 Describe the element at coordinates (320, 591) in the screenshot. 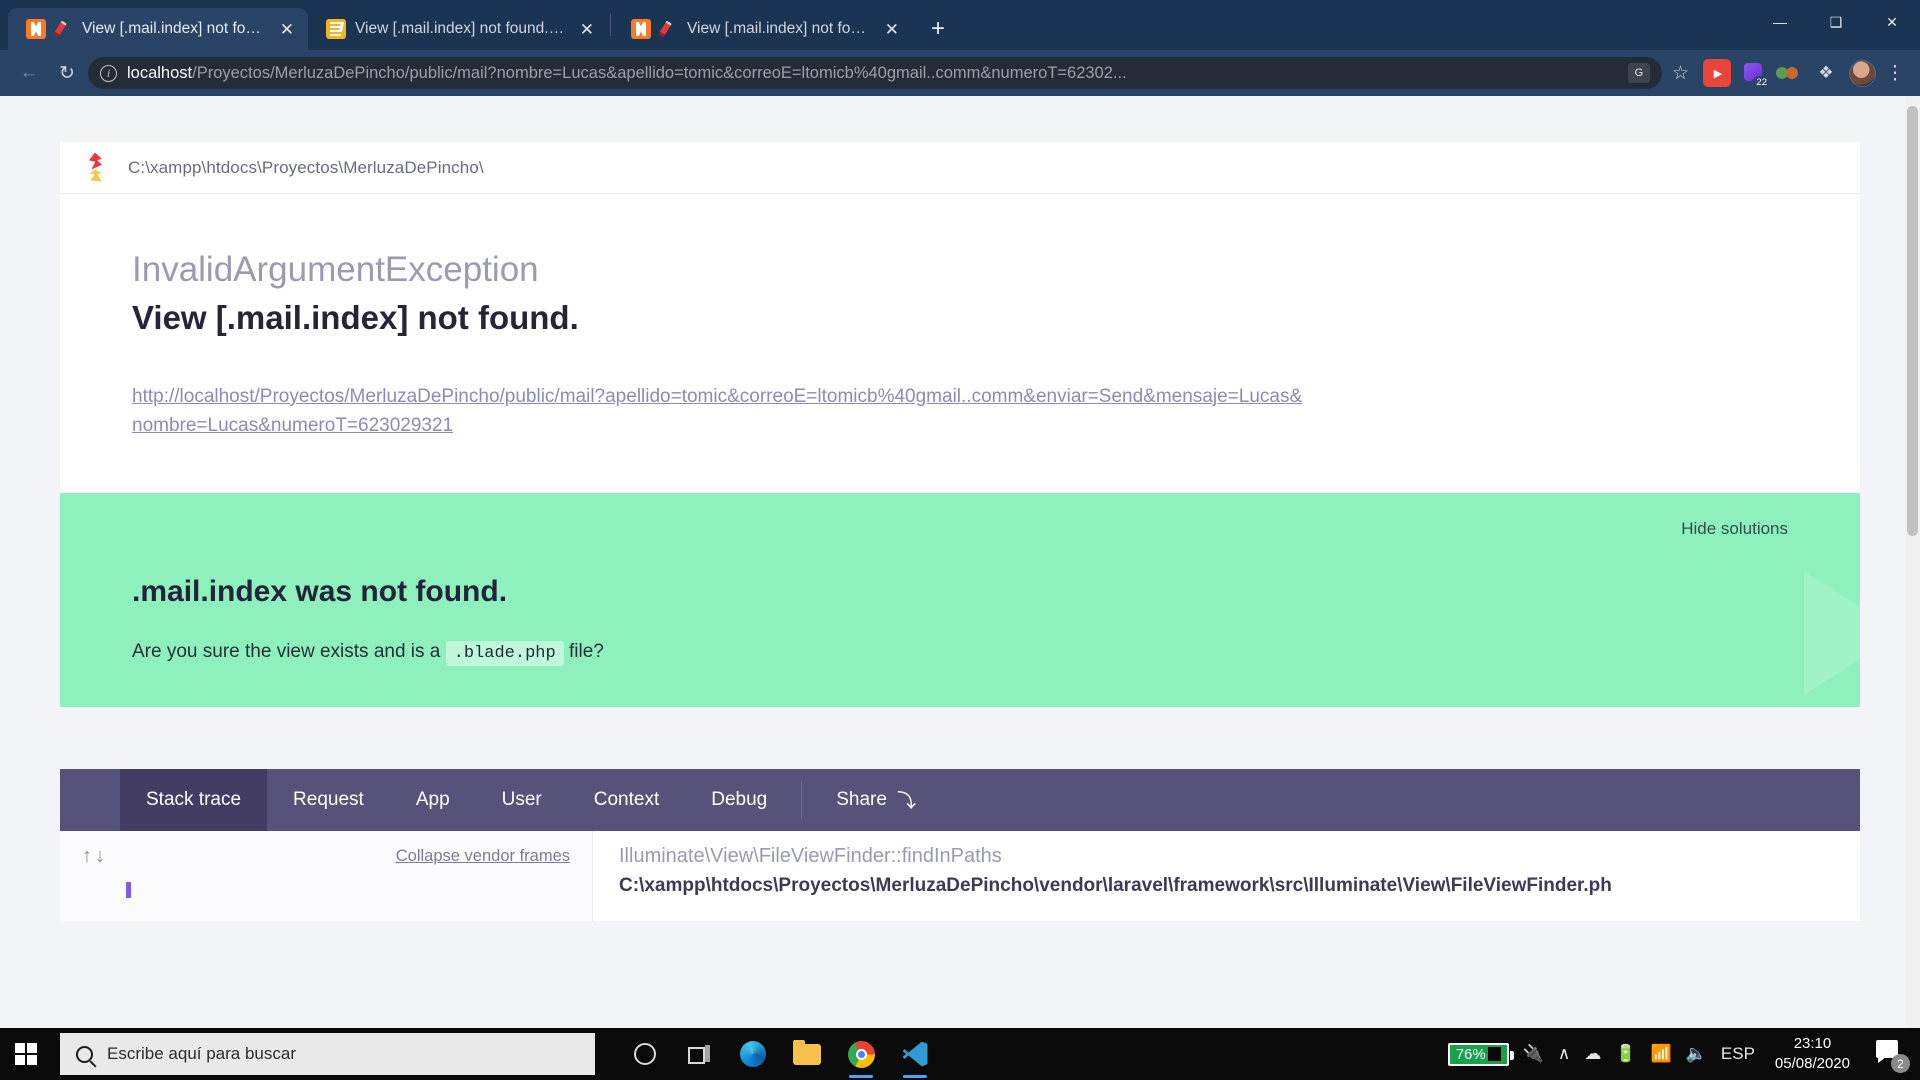

I see `solution-title: .mail.index was not found.` at that location.